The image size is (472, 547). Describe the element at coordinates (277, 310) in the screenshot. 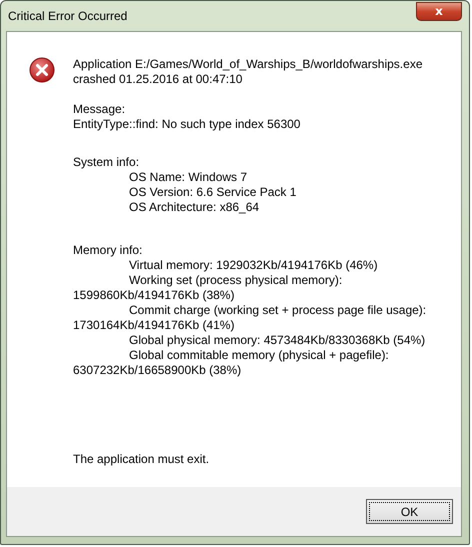

I see `message-text: Commit charge (working set + process page file usage):` at that location.